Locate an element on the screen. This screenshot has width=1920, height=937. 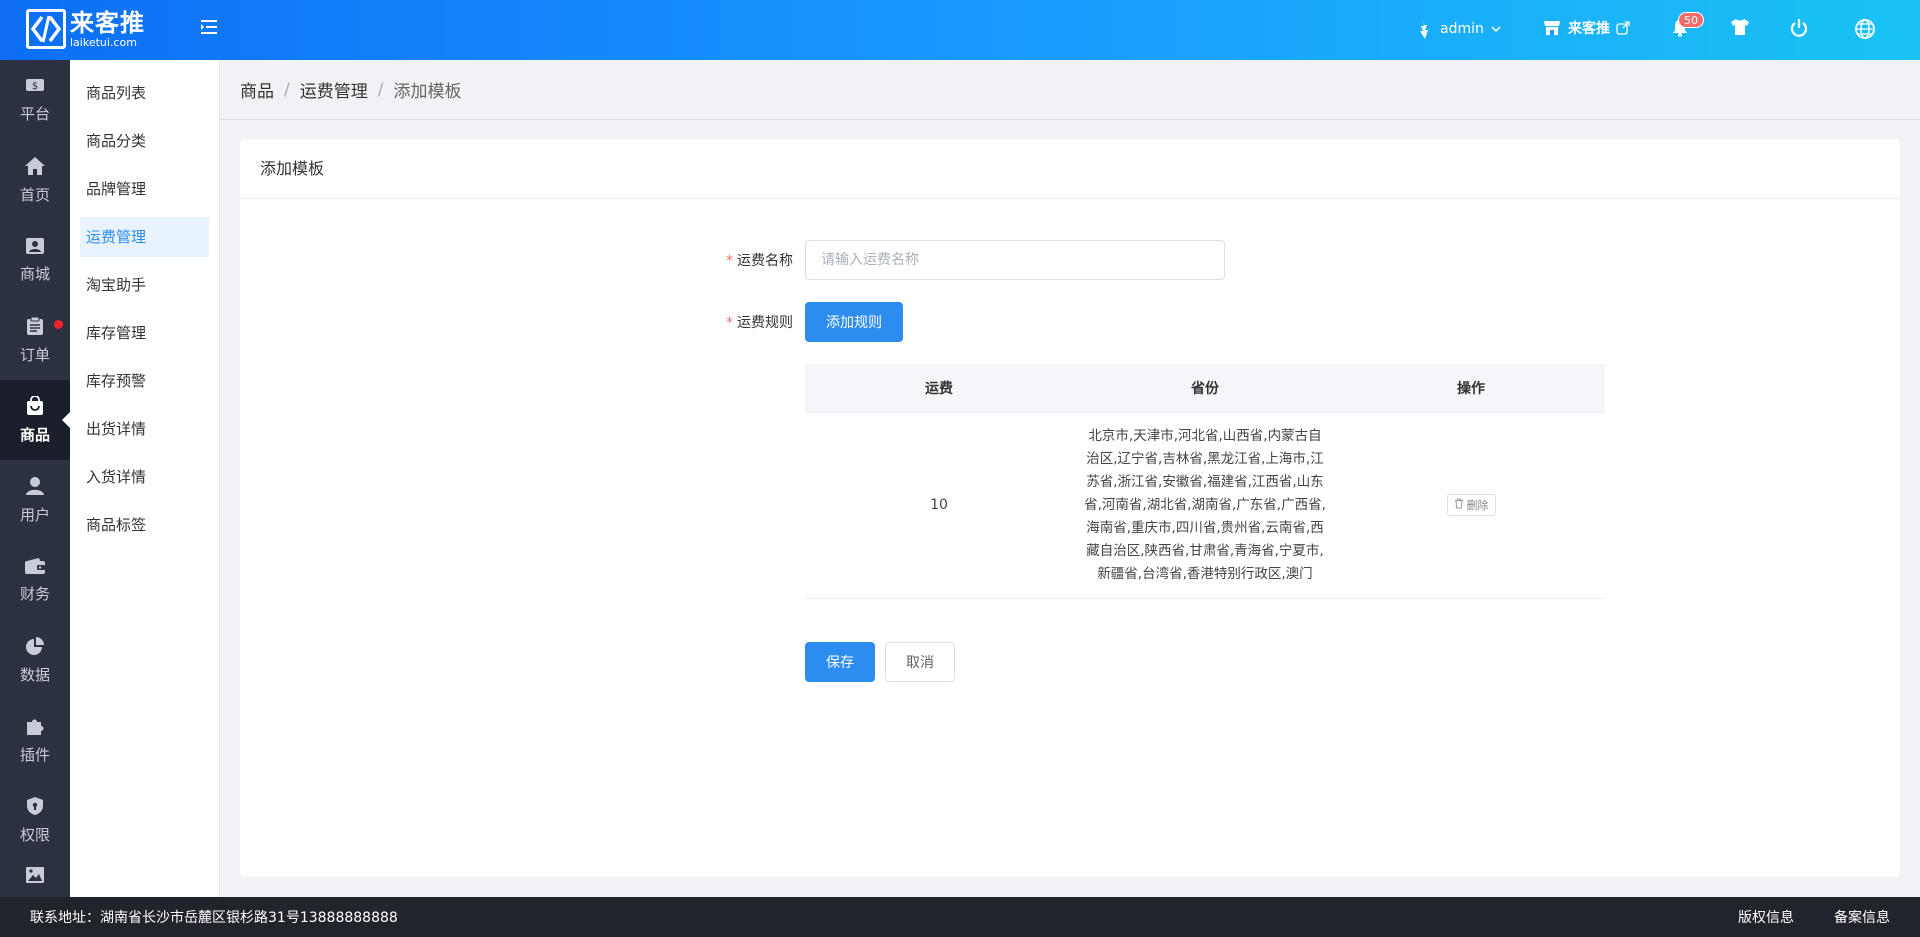
notification-badge: 50 is located at coordinates (1691, 20).